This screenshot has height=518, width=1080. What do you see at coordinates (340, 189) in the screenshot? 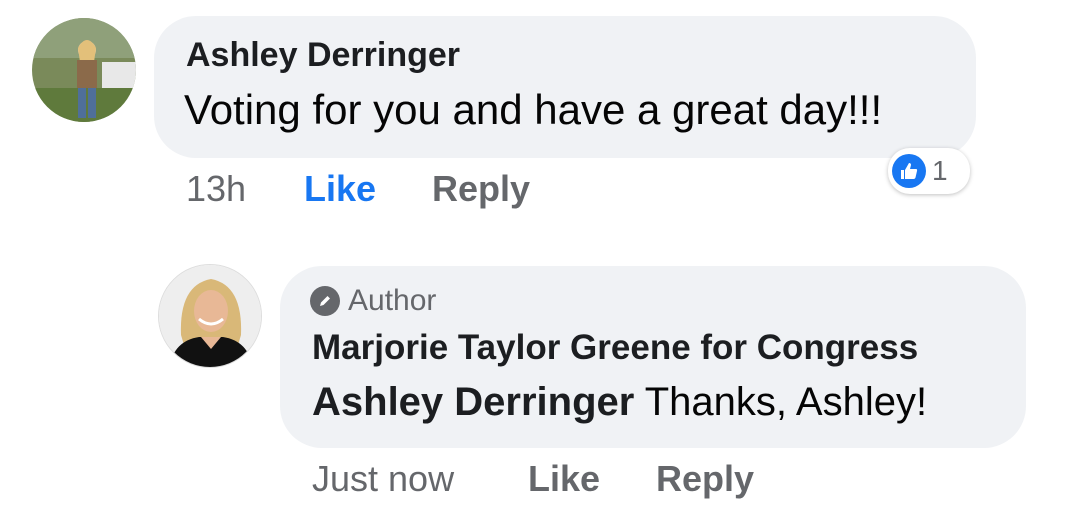
I see `comment-like-button: Like` at bounding box center [340, 189].